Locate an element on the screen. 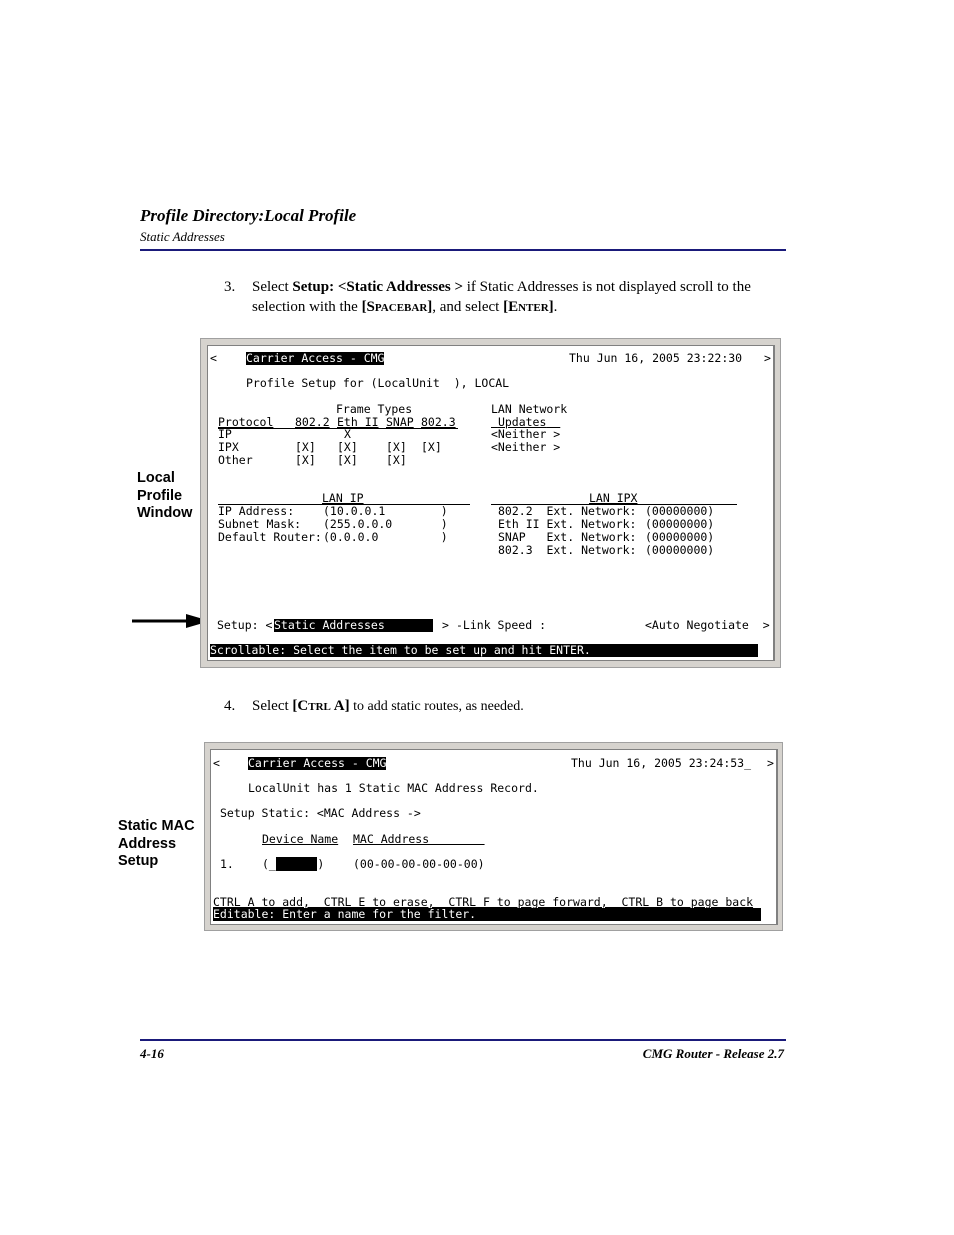 The height and width of the screenshot is (1235, 954). ip-address-field: (10.0.0.1 ) is located at coordinates (385, 511).